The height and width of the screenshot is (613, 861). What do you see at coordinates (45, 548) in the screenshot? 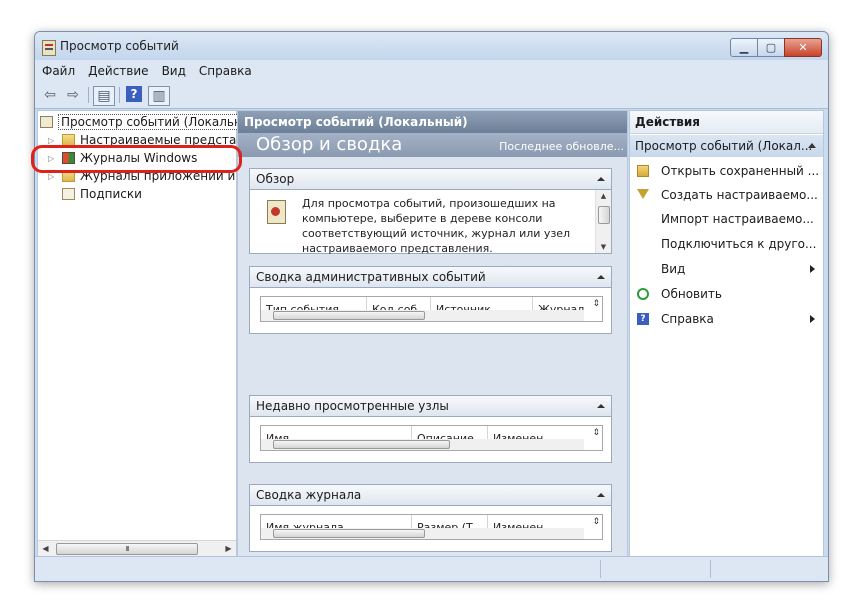
I see `scroll-left-arrow-icon: ◀` at bounding box center [45, 548].